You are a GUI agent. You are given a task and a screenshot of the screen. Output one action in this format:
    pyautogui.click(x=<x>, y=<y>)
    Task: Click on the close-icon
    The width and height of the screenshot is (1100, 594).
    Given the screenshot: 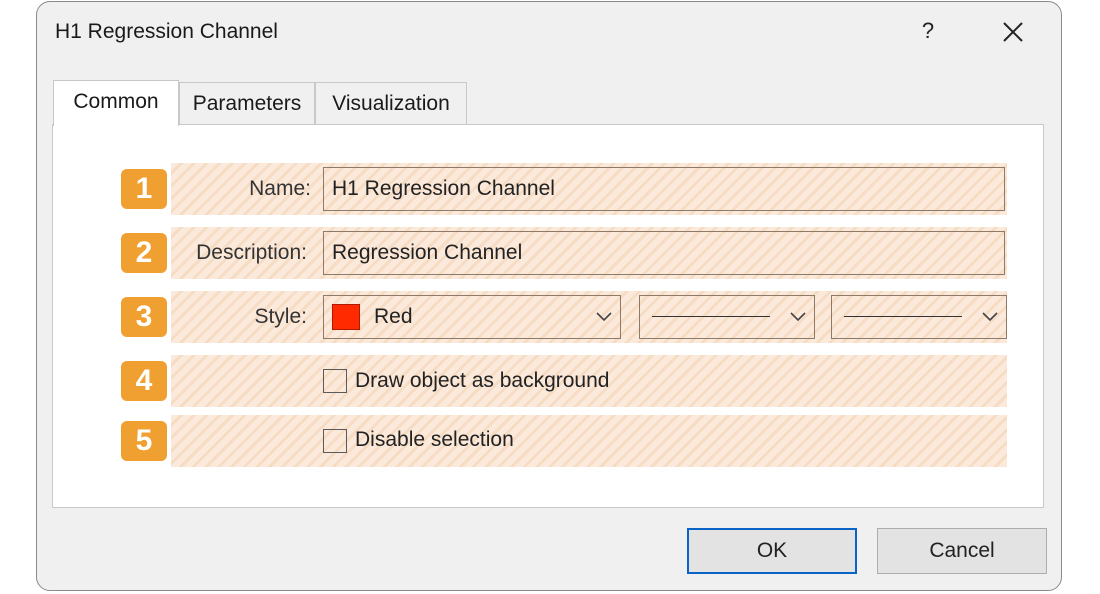 What is the action you would take?
    pyautogui.click(x=1013, y=32)
    